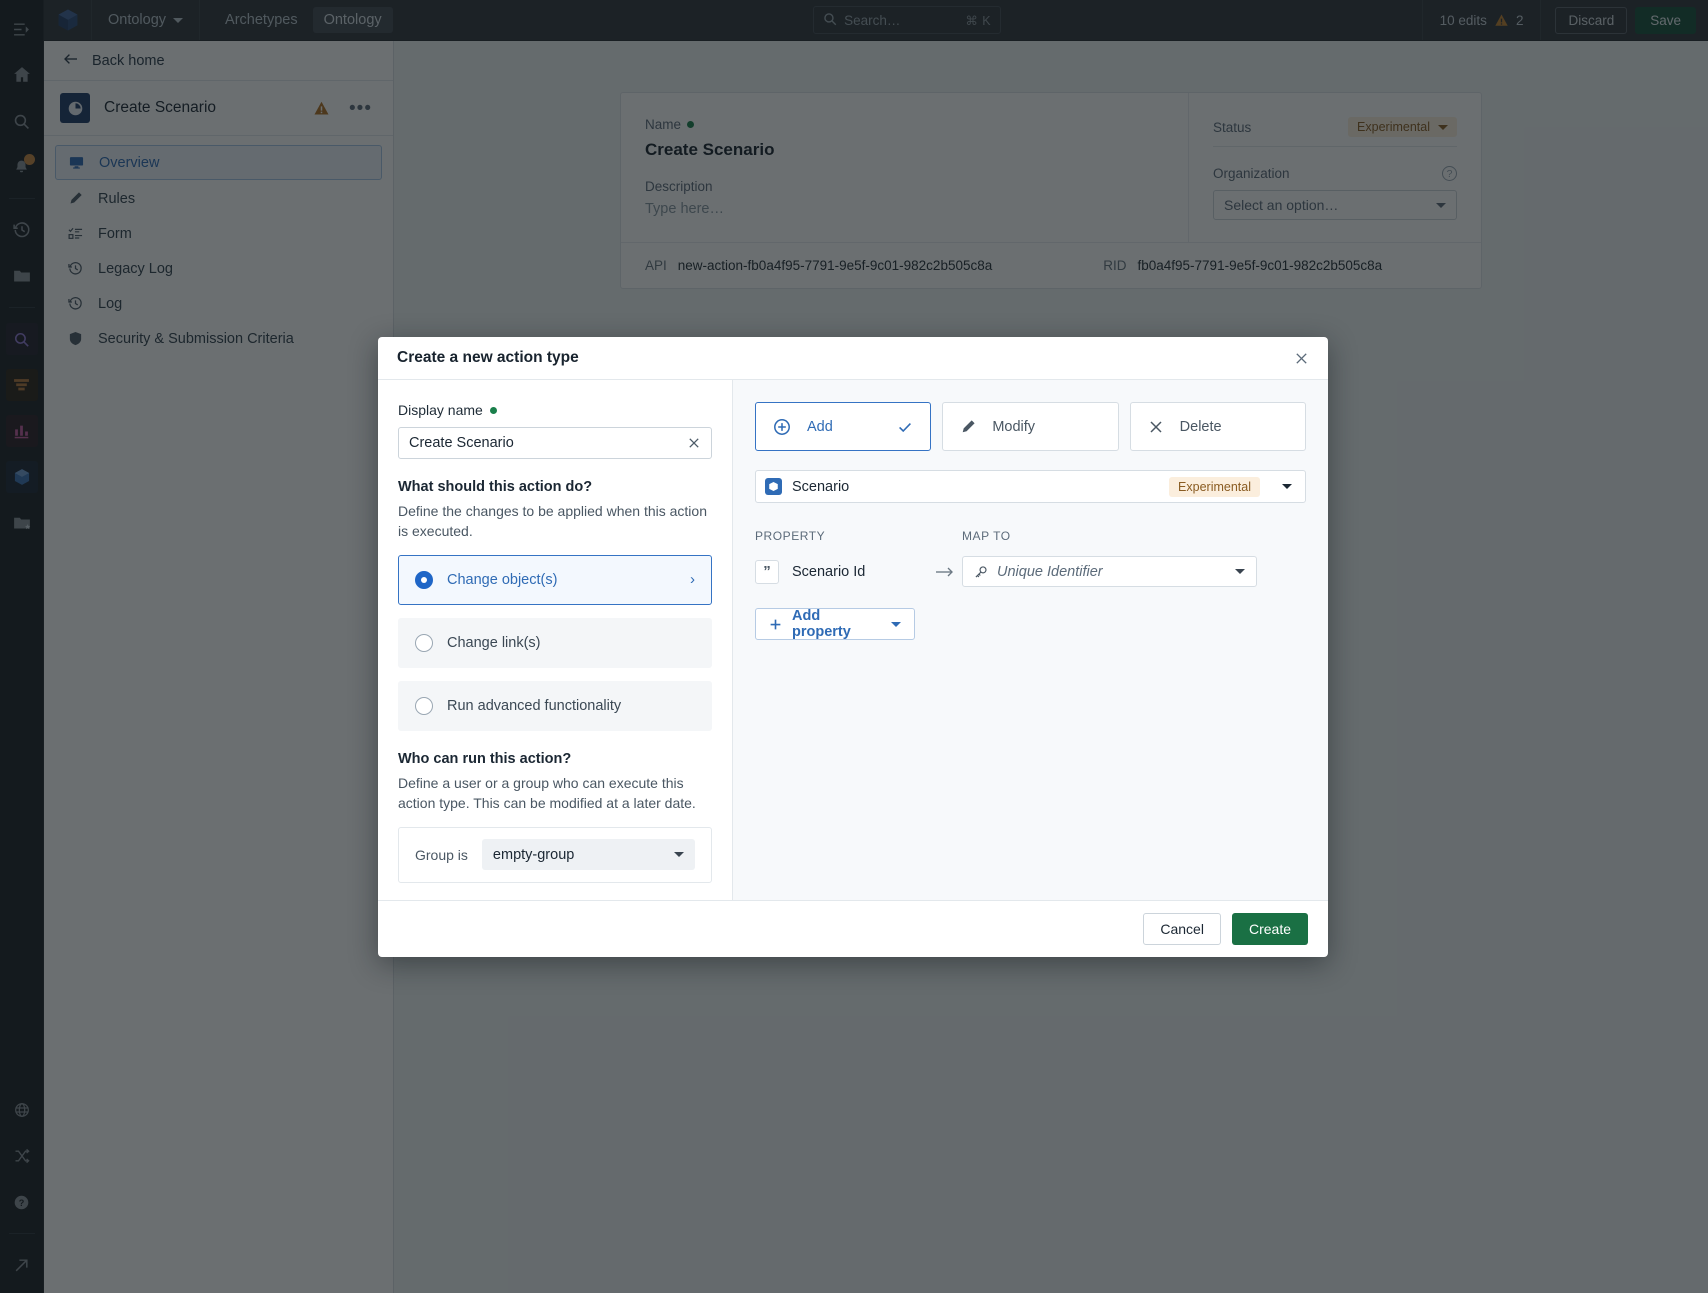 This screenshot has height=1293, width=1708. What do you see at coordinates (656, 265) in the screenshot?
I see `api-label: API` at bounding box center [656, 265].